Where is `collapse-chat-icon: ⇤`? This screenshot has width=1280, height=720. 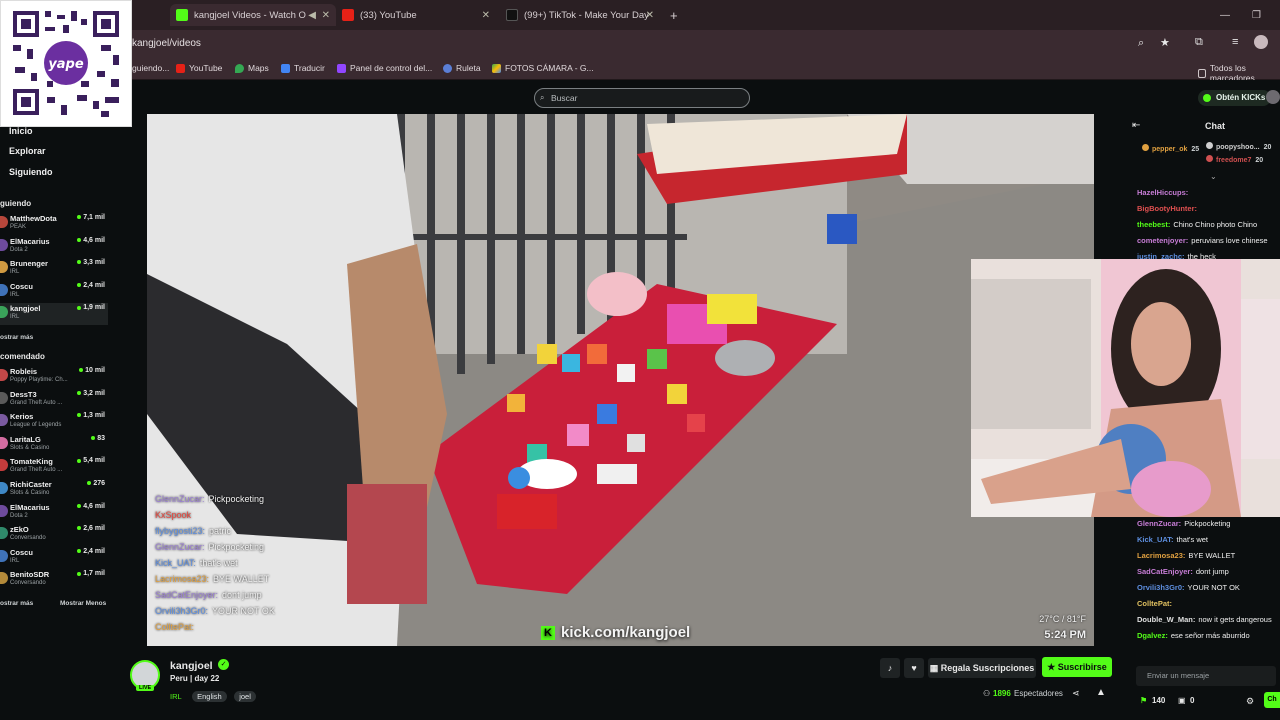 collapse-chat-icon: ⇤ is located at coordinates (1136, 125).